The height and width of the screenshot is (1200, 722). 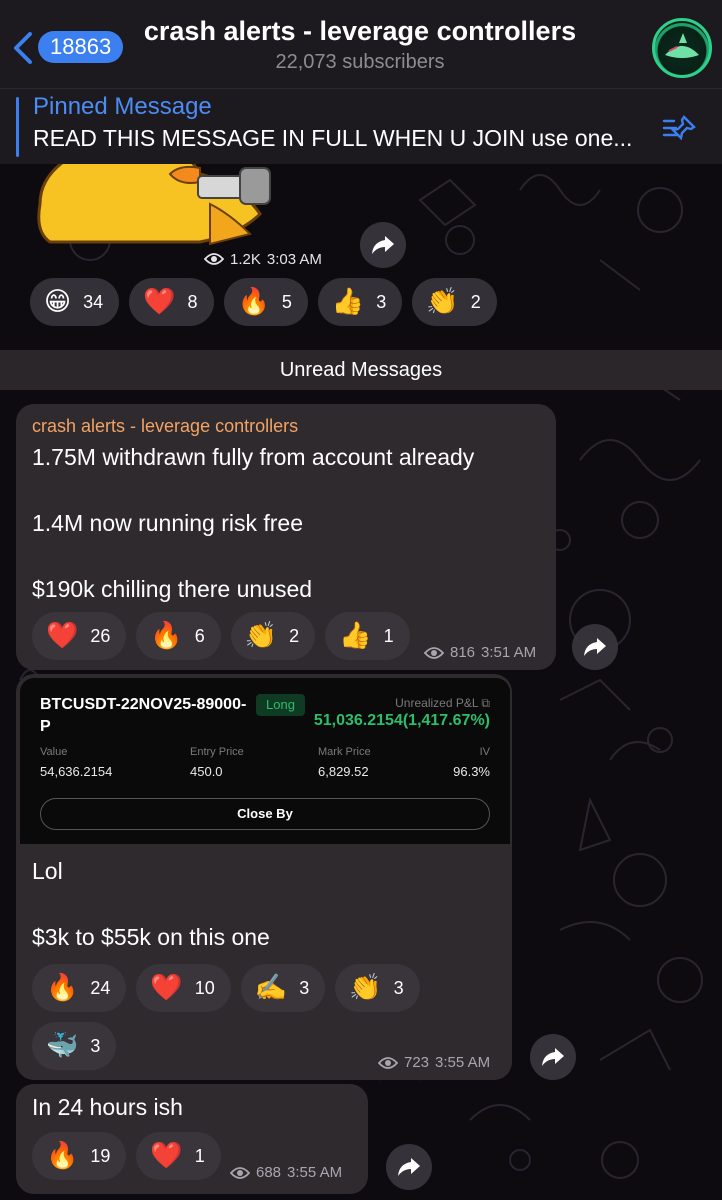 I want to click on reaction-chip: 🔥 24, so click(x=79, y=988).